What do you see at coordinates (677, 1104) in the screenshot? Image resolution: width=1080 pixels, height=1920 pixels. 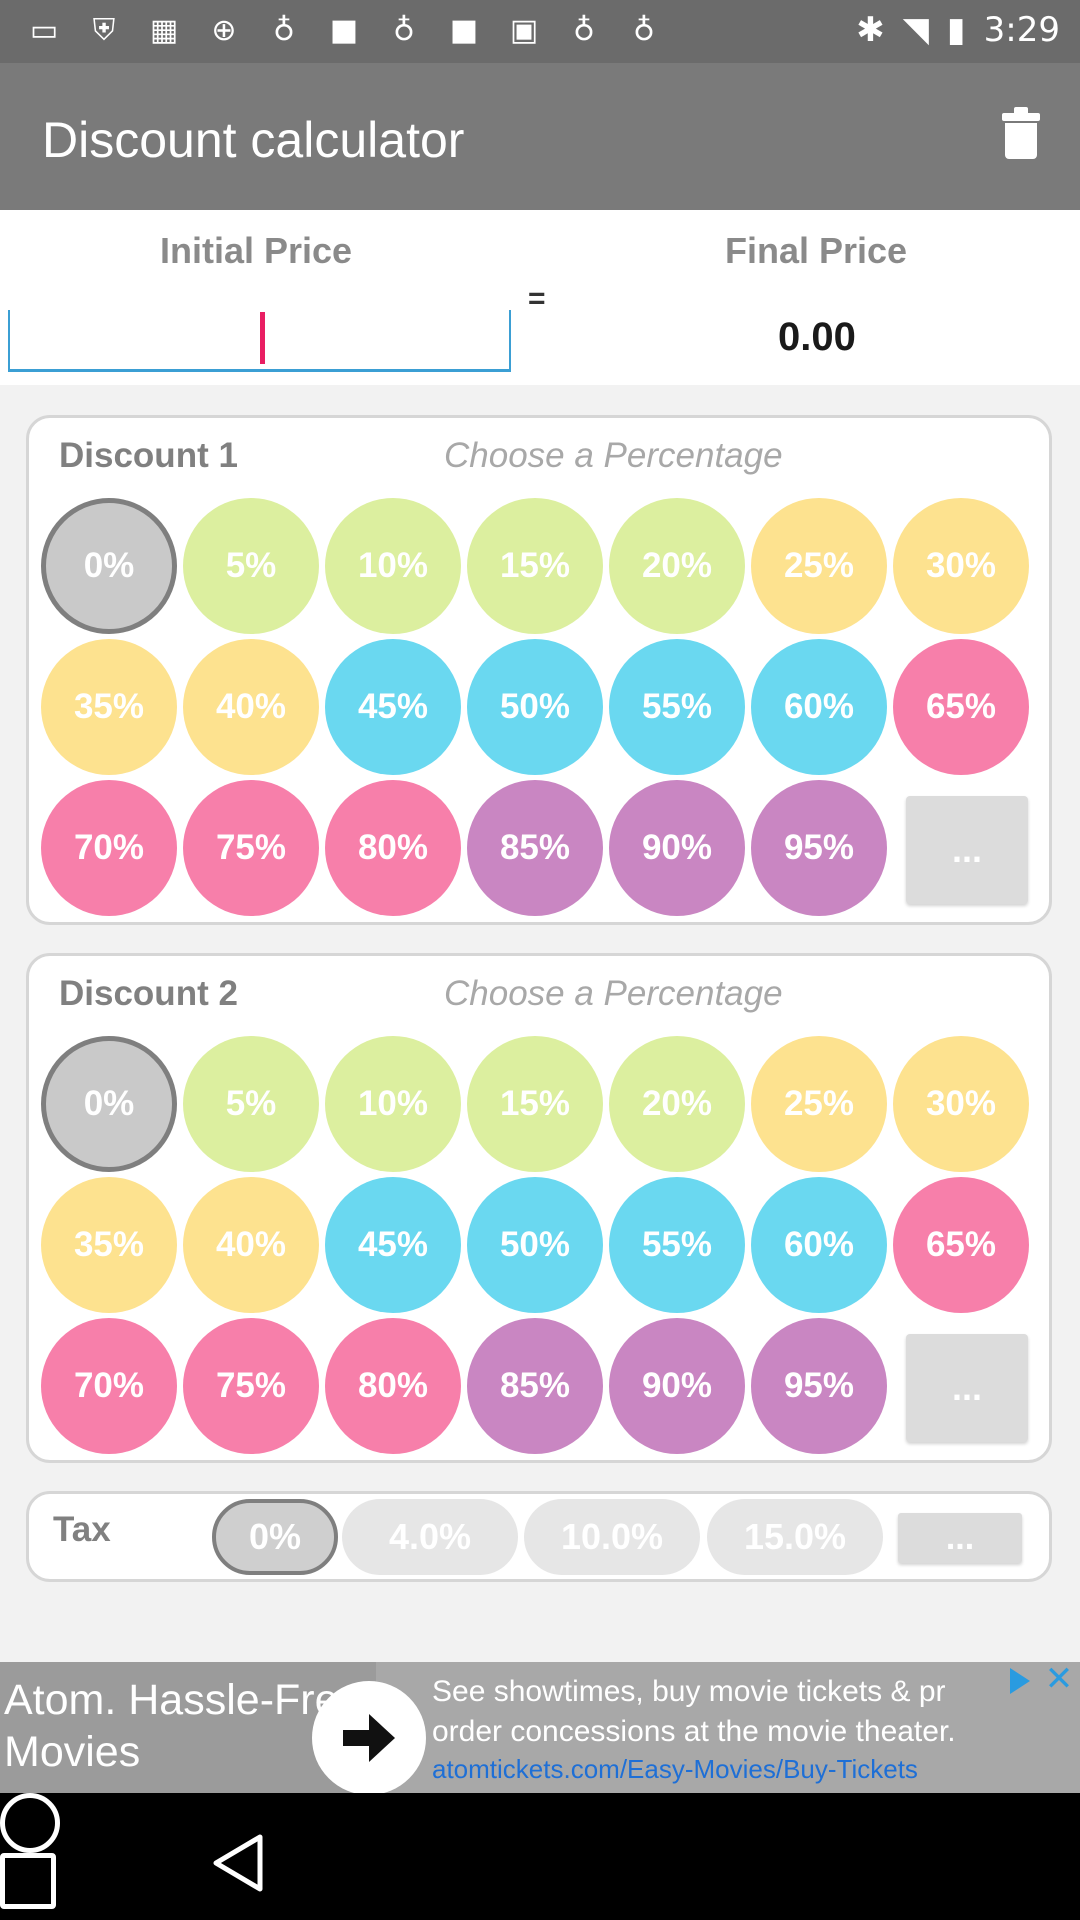 I see `discount-2-option-20: 20%` at bounding box center [677, 1104].